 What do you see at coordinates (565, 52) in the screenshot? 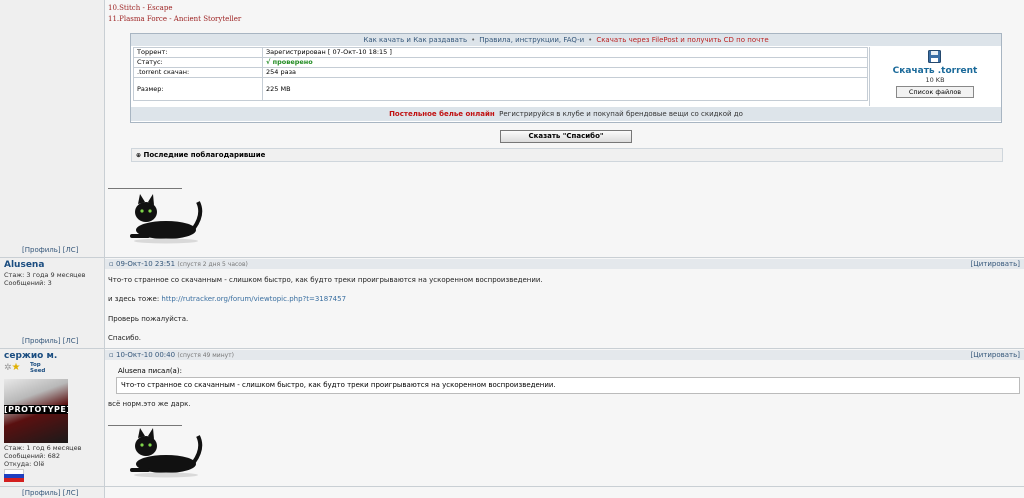
I see `info-value: Зарегистрирован [ 07-Окт-10 18:15 ]` at bounding box center [565, 52].